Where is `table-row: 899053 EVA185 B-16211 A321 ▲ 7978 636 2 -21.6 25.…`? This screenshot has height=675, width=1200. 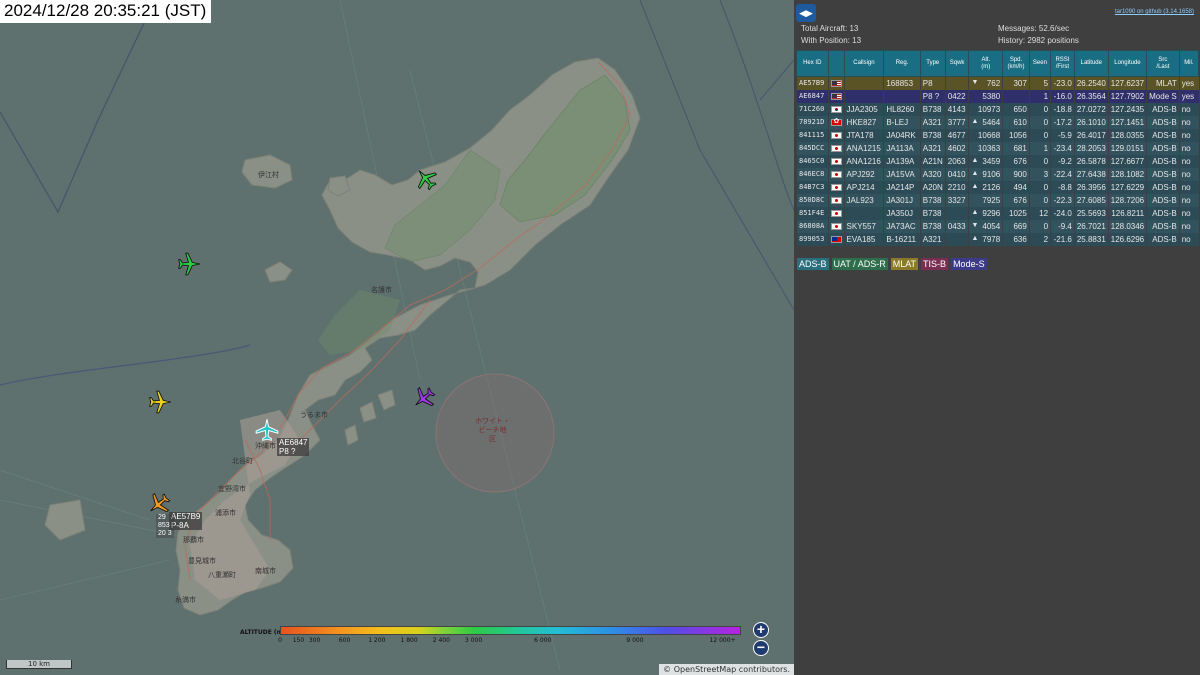
table-row: 899053 EVA185 B-16211 A321 ▲ 7978 636 2 -21.6 25.… is located at coordinates (997, 239).